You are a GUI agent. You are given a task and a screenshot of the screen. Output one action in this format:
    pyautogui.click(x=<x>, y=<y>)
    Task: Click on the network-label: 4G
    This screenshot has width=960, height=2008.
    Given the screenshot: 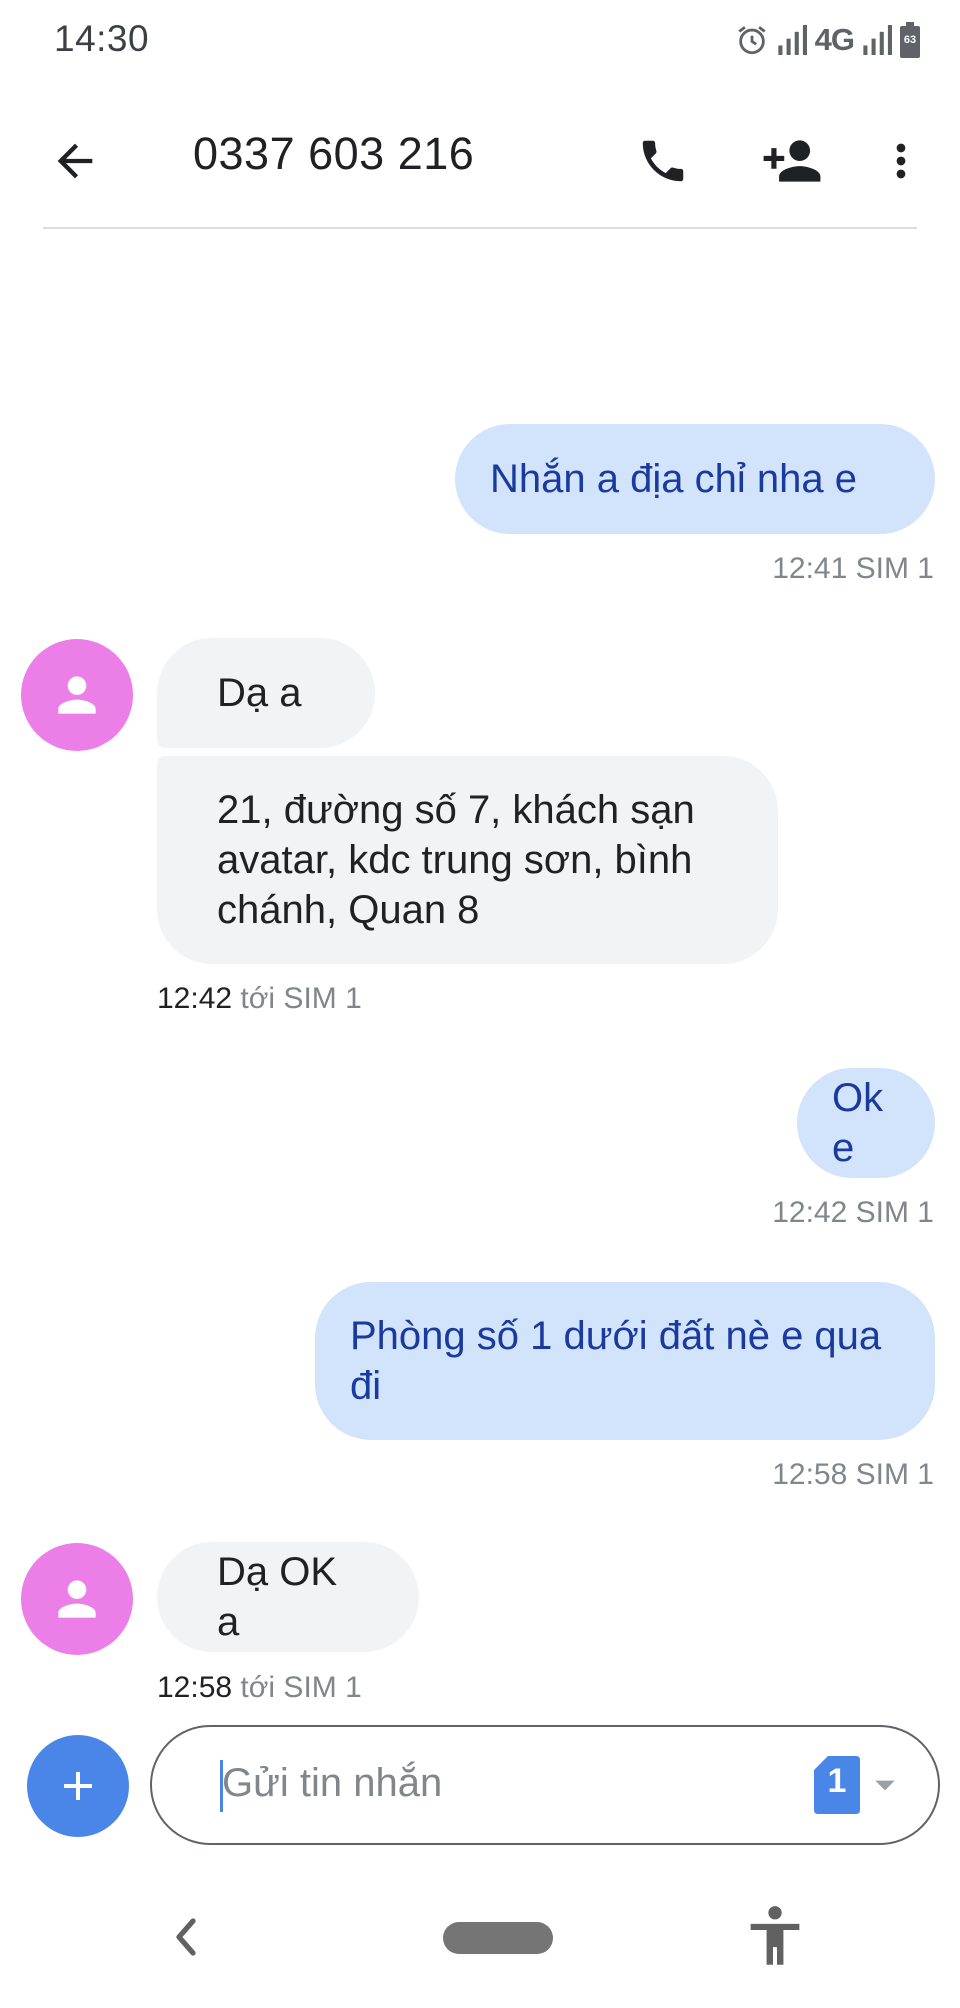 What is the action you would take?
    pyautogui.click(x=834, y=39)
    